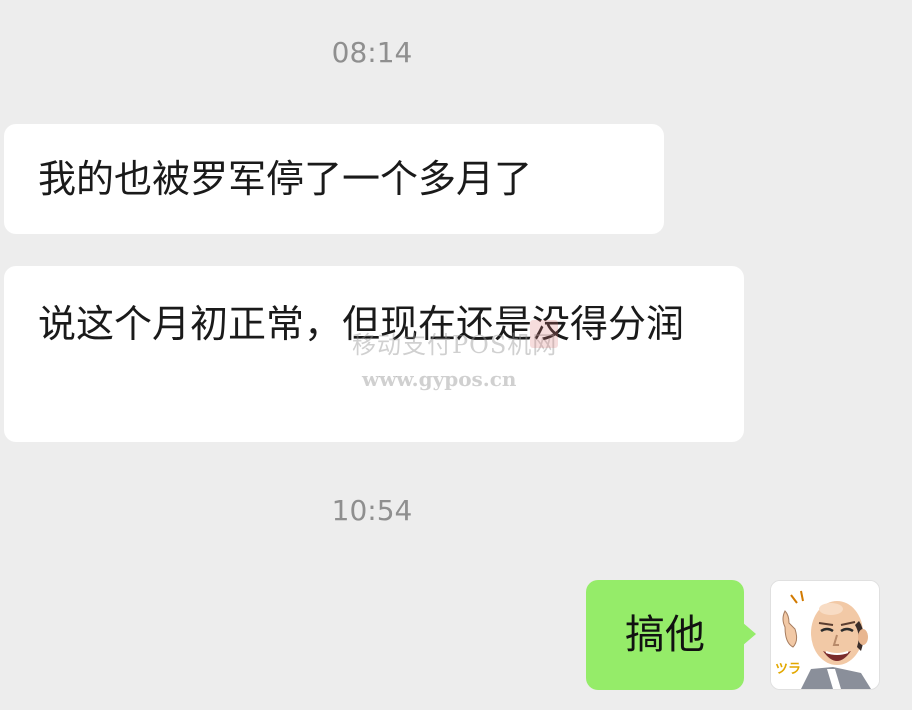  Describe the element at coordinates (372, 510) in the screenshot. I see `timestamp: 10:54` at that location.